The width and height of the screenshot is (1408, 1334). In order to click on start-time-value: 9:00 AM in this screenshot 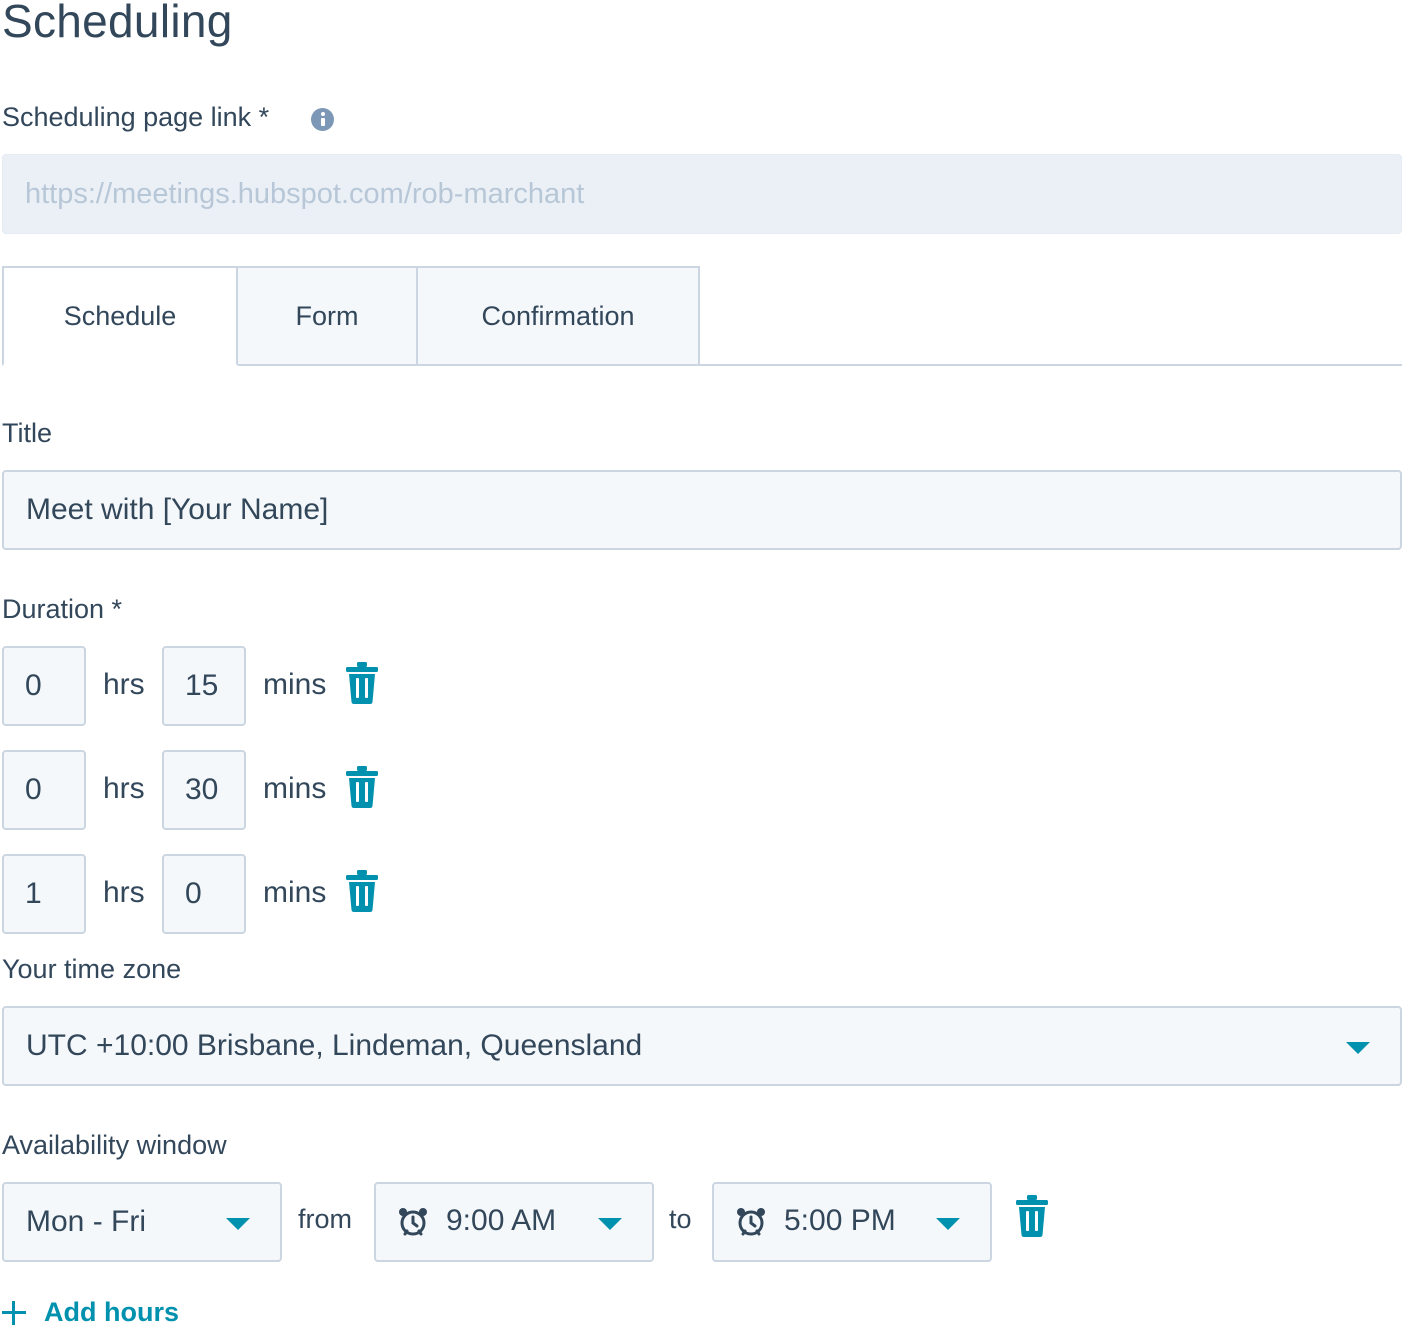, I will do `click(501, 1220)`.